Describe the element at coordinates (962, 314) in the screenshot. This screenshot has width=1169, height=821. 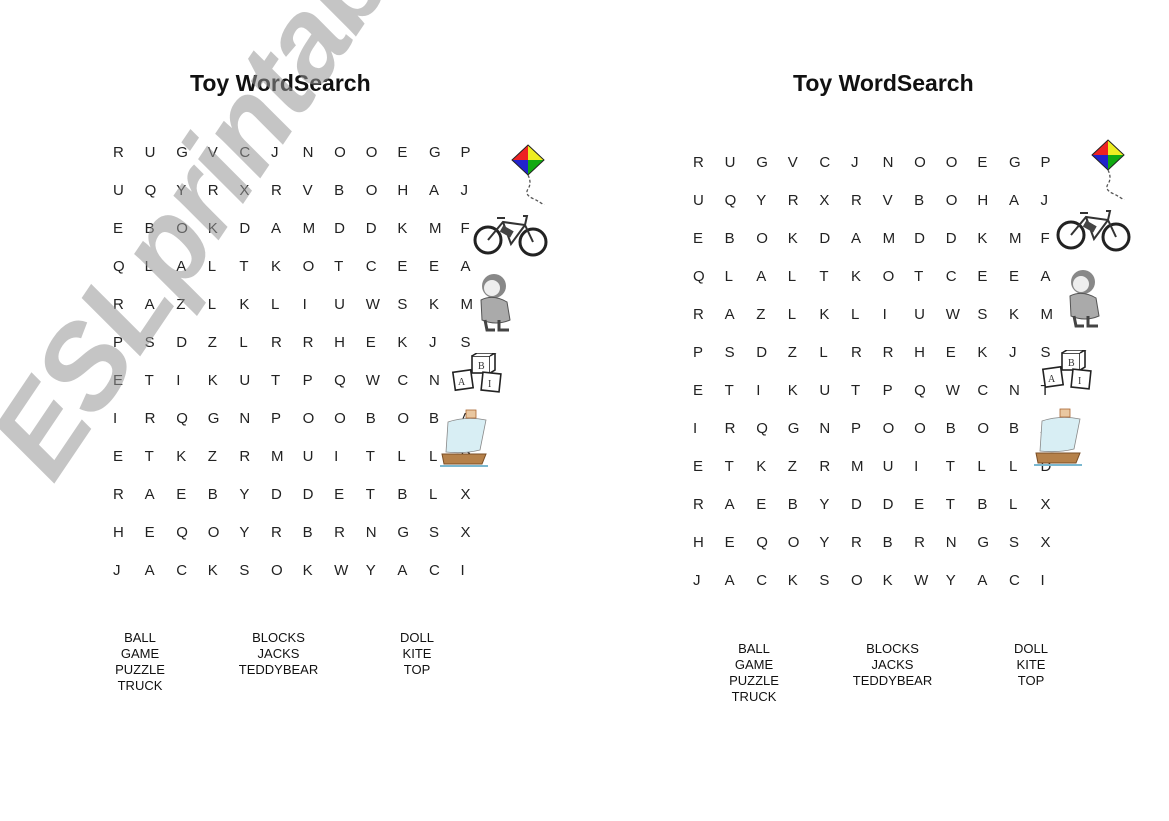
I see `grid-letter: W` at that location.